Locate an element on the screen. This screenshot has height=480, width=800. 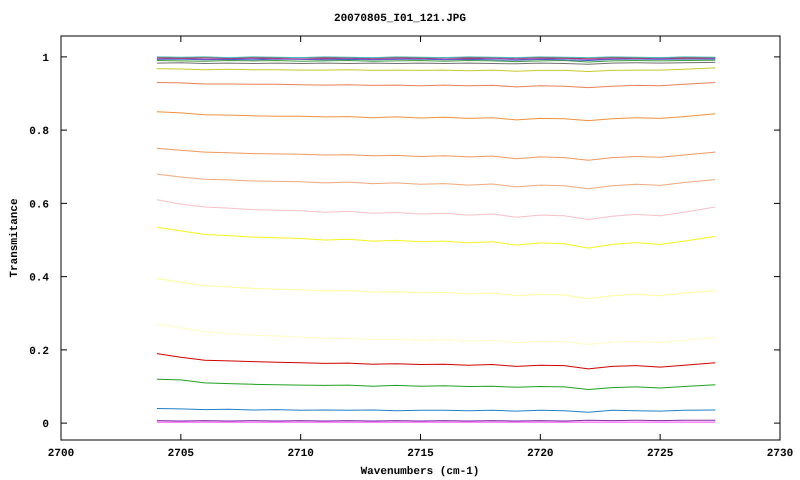
y-tick-label: 0.8 is located at coordinates (39, 132).